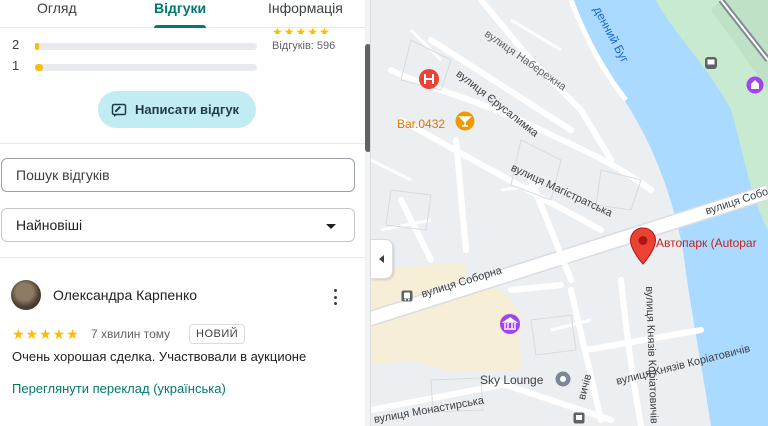 The width and height of the screenshot is (768, 426). What do you see at coordinates (178, 175) in the screenshot?
I see `search-reviews-input` at bounding box center [178, 175].